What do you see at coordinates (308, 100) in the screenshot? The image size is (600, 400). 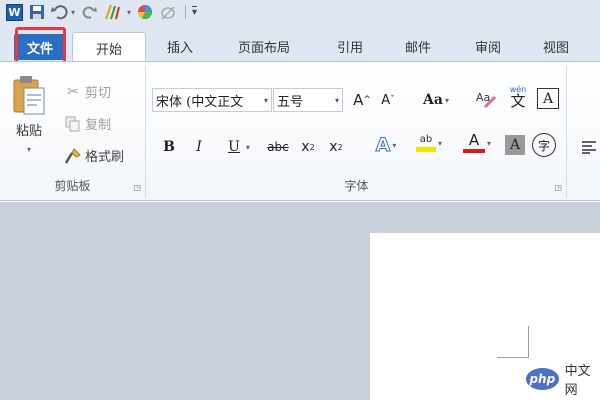 I see `font-size-combo: 五号 ▾` at bounding box center [308, 100].